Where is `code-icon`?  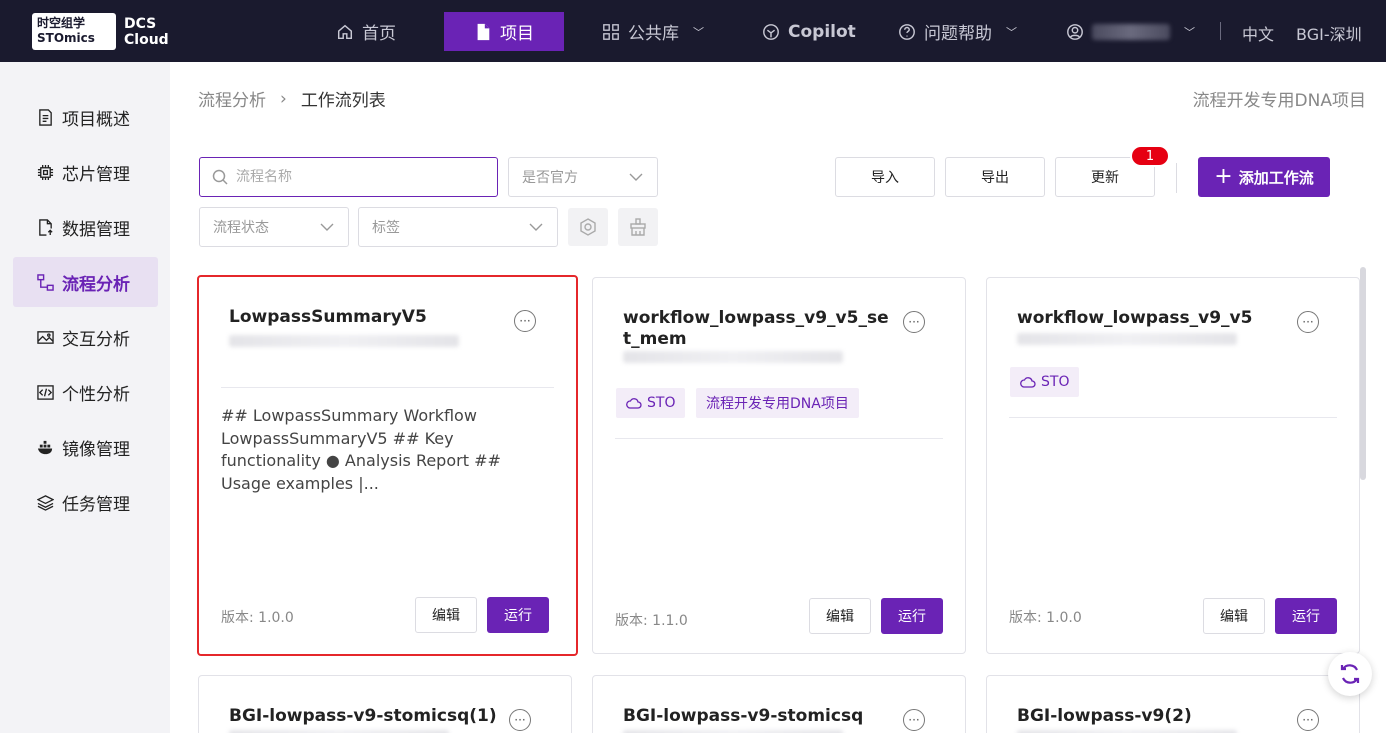
code-icon is located at coordinates (45, 392).